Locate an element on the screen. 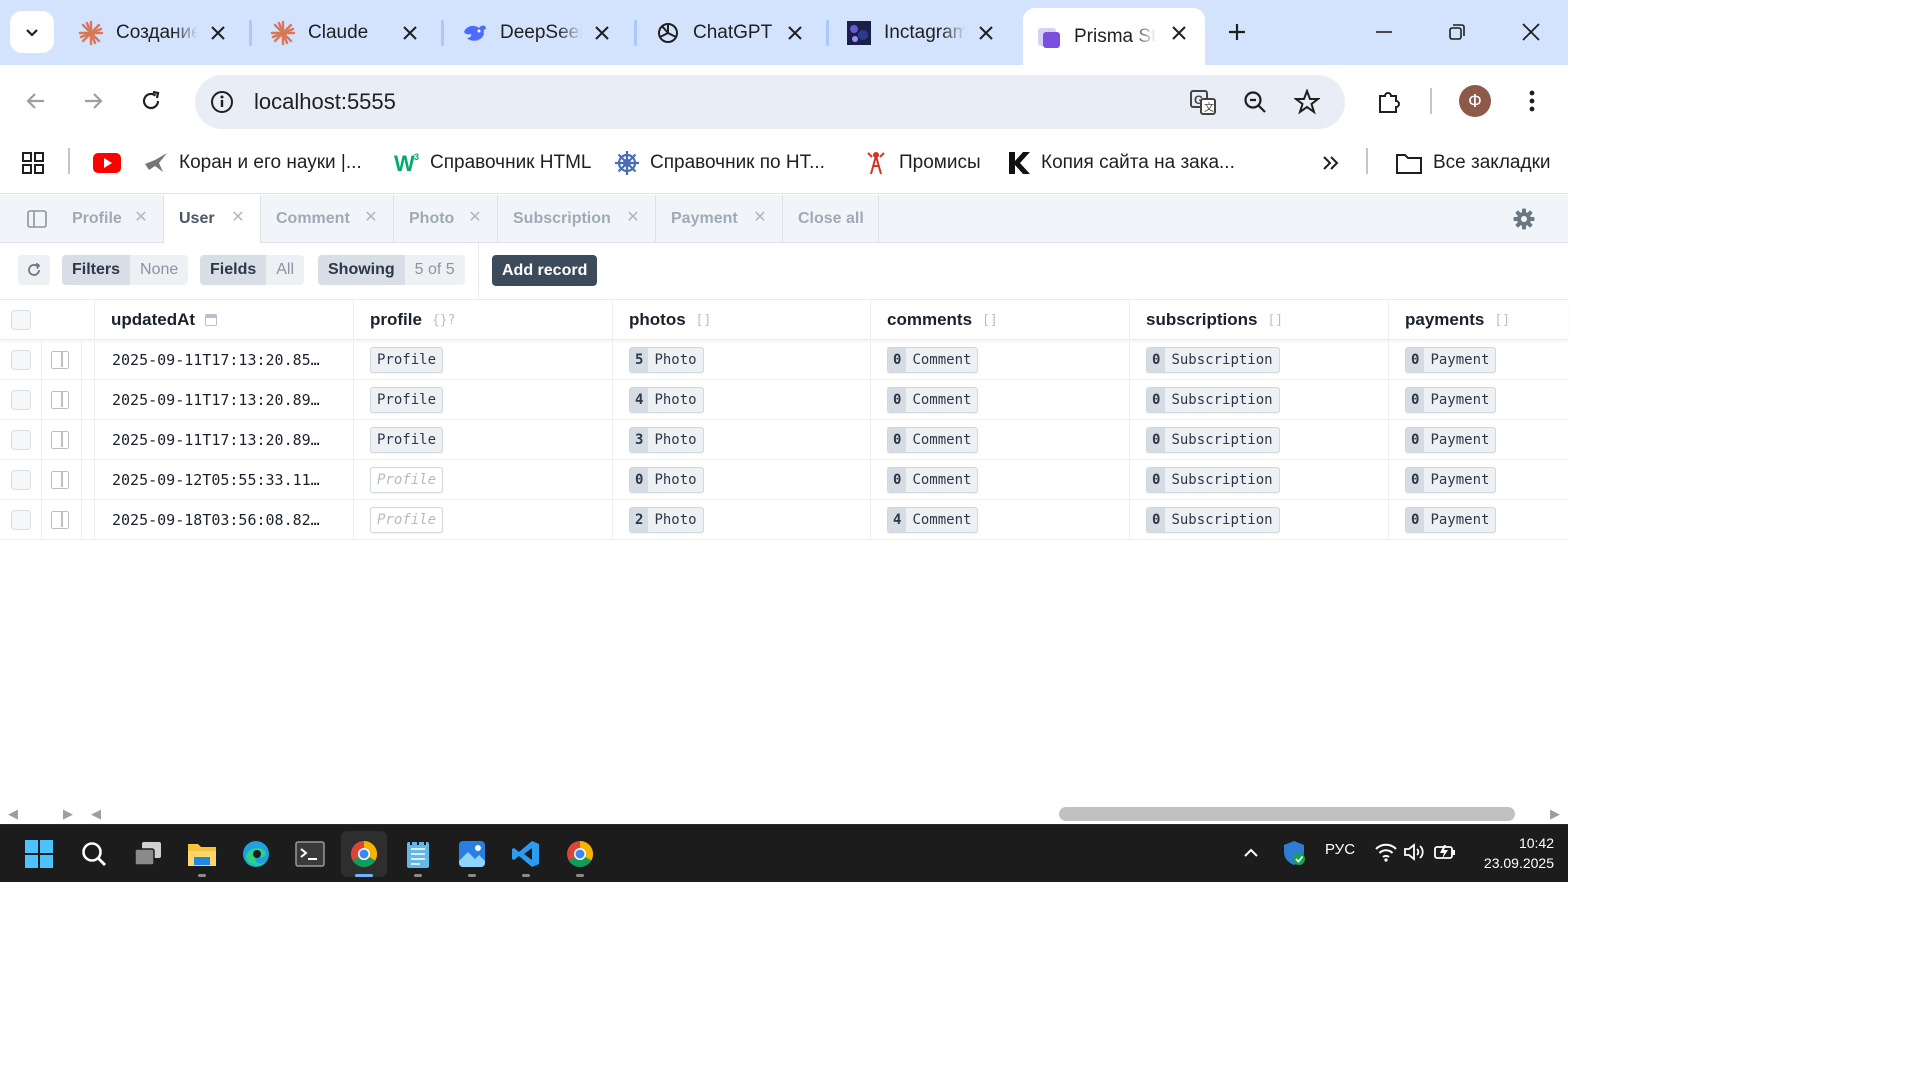  chrome-button is located at coordinates (364, 854).